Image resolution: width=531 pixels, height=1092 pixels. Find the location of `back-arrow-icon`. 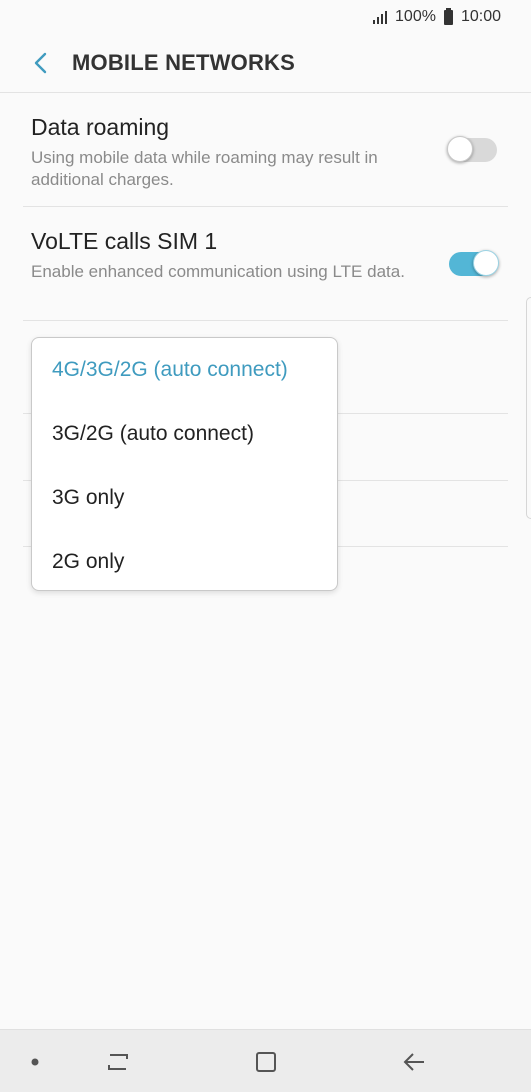

back-arrow-icon is located at coordinates (413, 1062).